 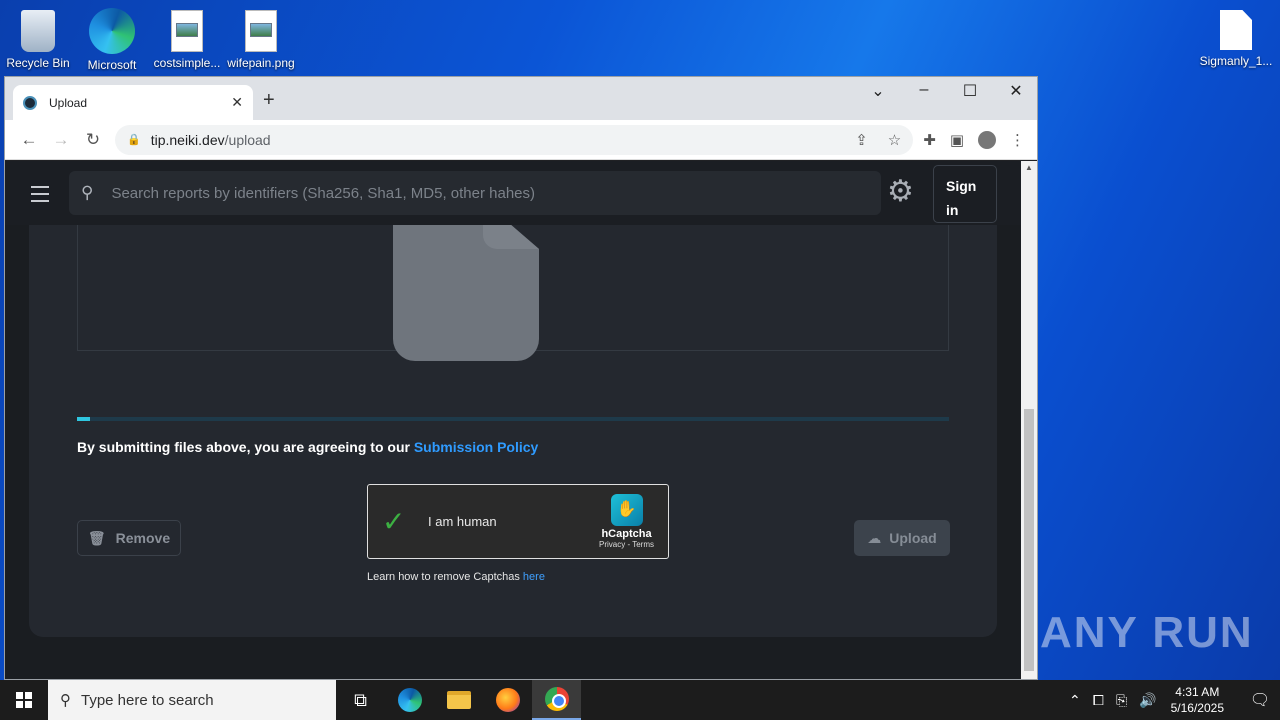 What do you see at coordinates (490, 193) in the screenshot?
I see `report-search-input` at bounding box center [490, 193].